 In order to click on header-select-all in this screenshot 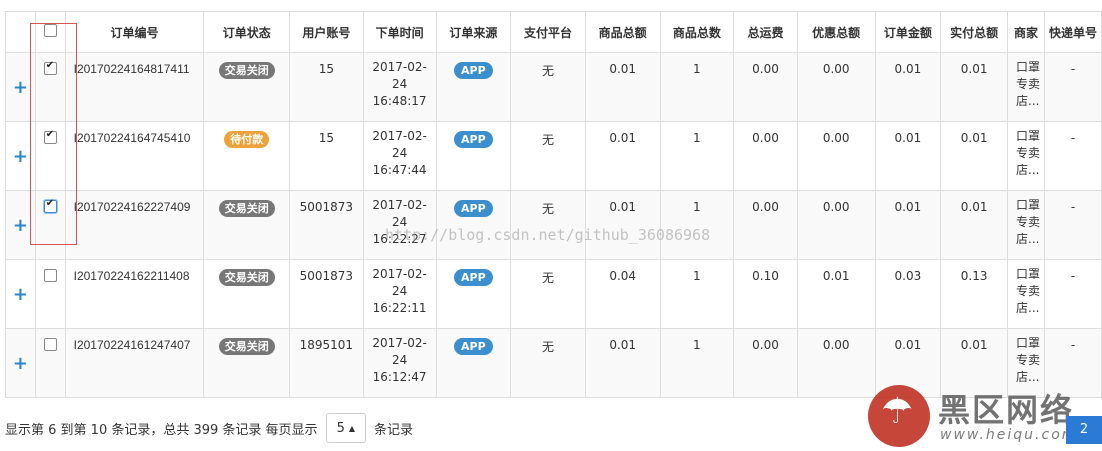, I will do `click(50, 32)`.